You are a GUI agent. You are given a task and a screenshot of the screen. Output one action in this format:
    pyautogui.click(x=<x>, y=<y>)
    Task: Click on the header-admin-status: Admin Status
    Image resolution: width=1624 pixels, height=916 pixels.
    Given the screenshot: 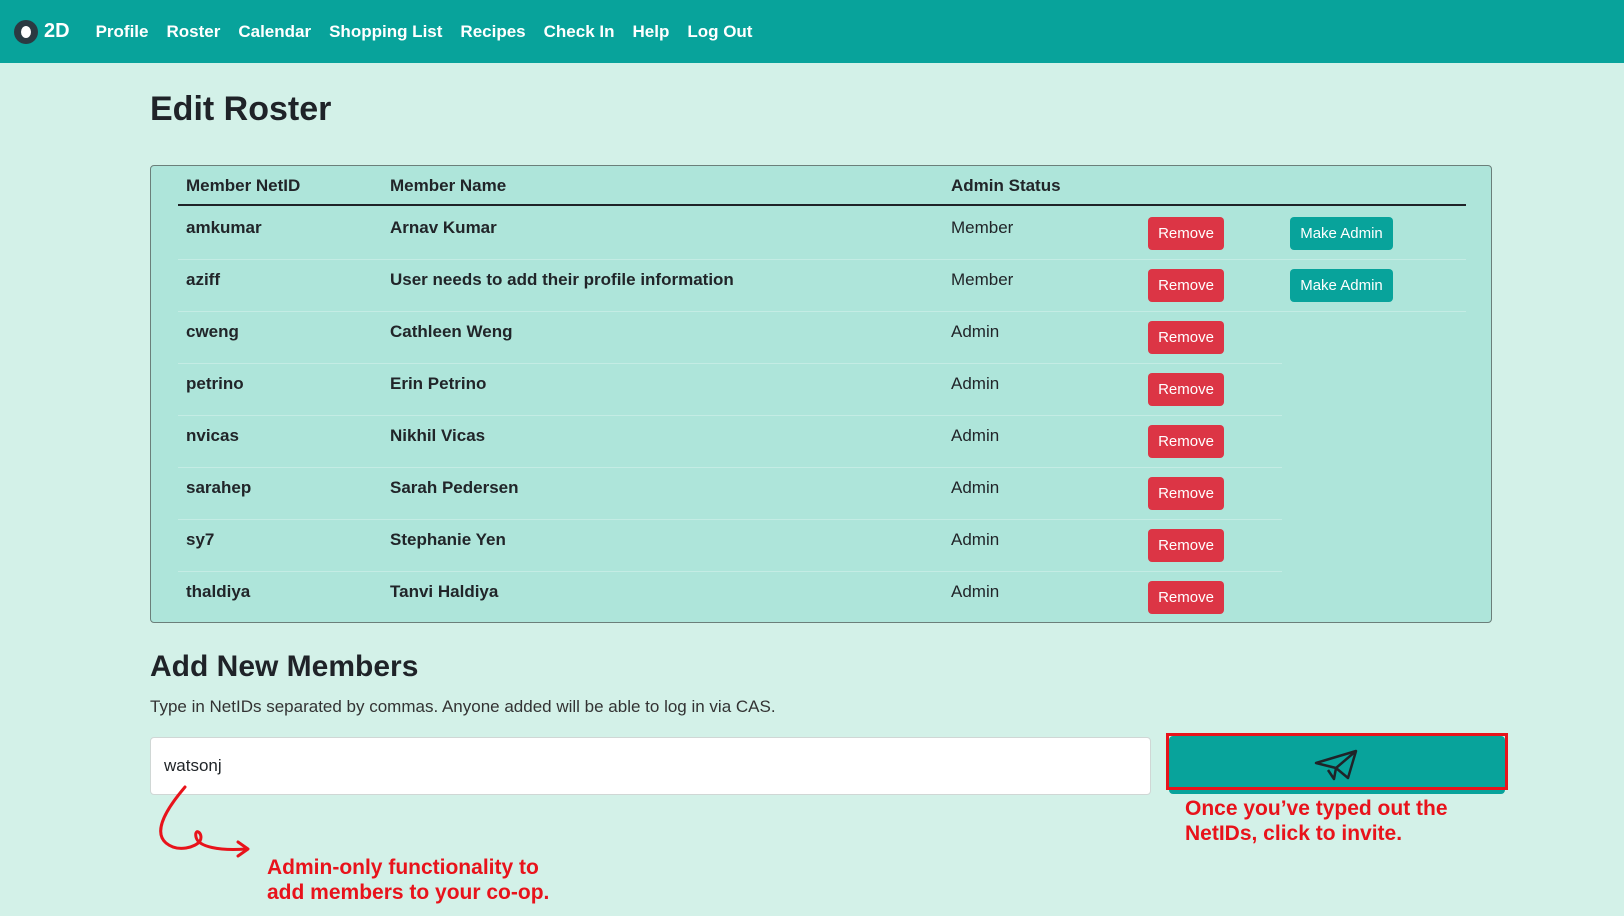 What is the action you would take?
    pyautogui.click(x=1006, y=185)
    